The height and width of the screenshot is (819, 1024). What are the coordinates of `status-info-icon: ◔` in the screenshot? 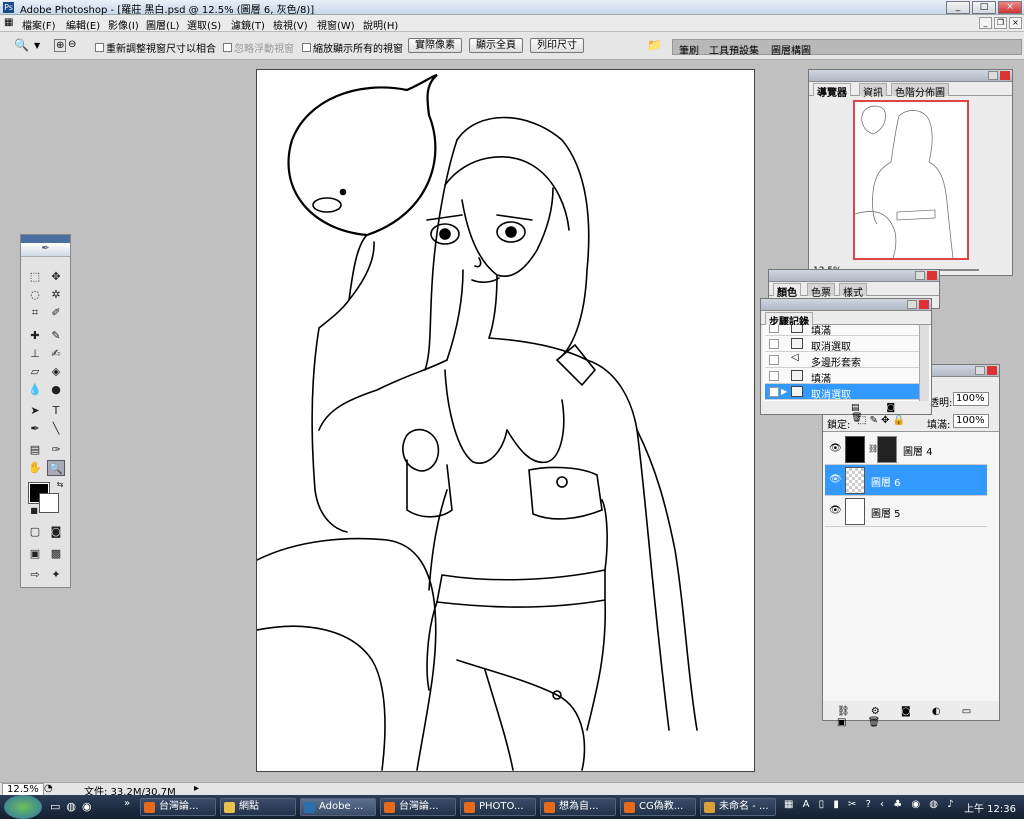 It's located at (48, 788).